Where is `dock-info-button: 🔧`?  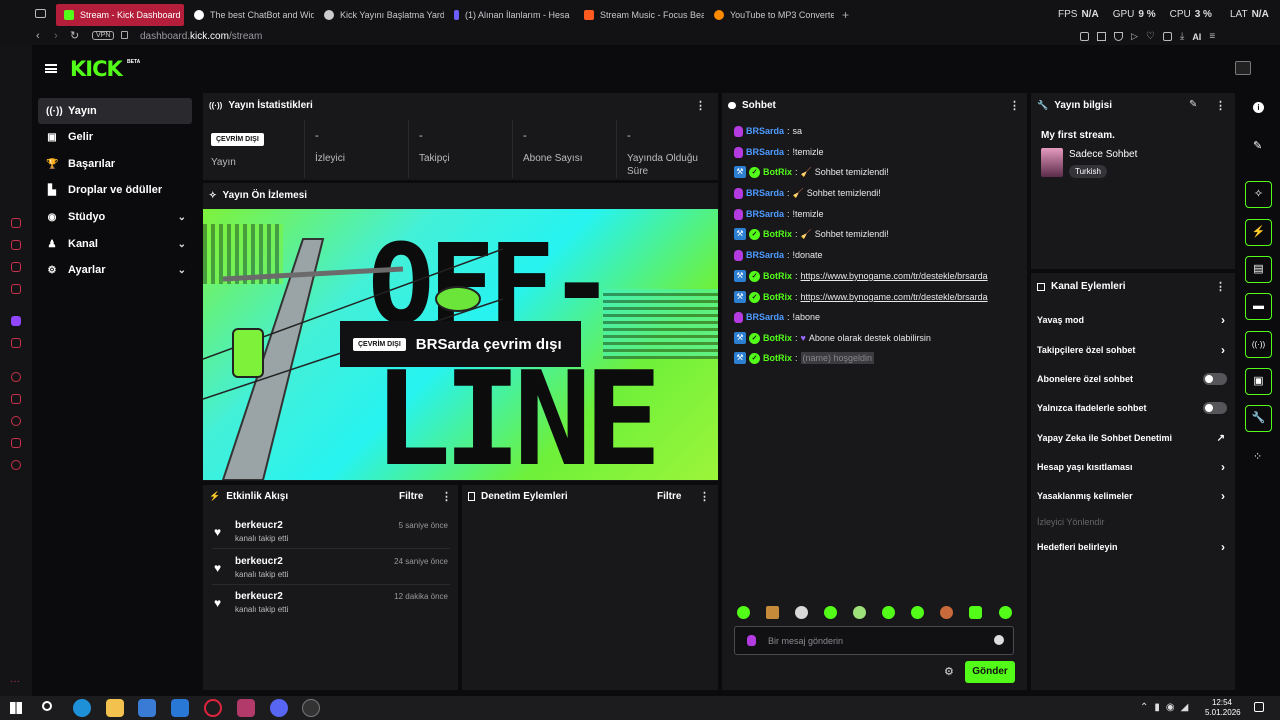 dock-info-button: 🔧 is located at coordinates (1258, 418).